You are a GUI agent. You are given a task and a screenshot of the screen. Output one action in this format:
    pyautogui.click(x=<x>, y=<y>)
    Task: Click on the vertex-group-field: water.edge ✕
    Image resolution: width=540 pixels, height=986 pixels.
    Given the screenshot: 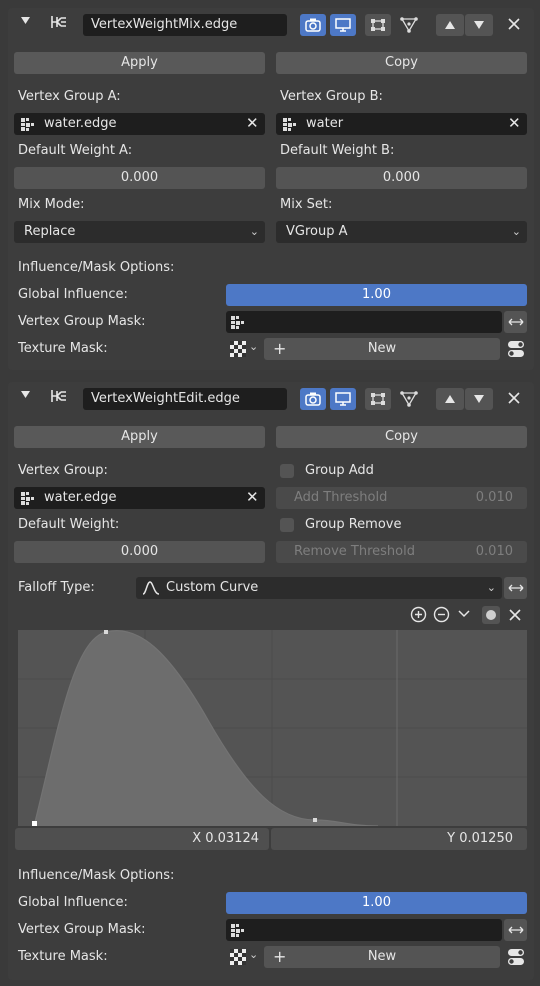 What is the action you would take?
    pyautogui.click(x=139, y=498)
    